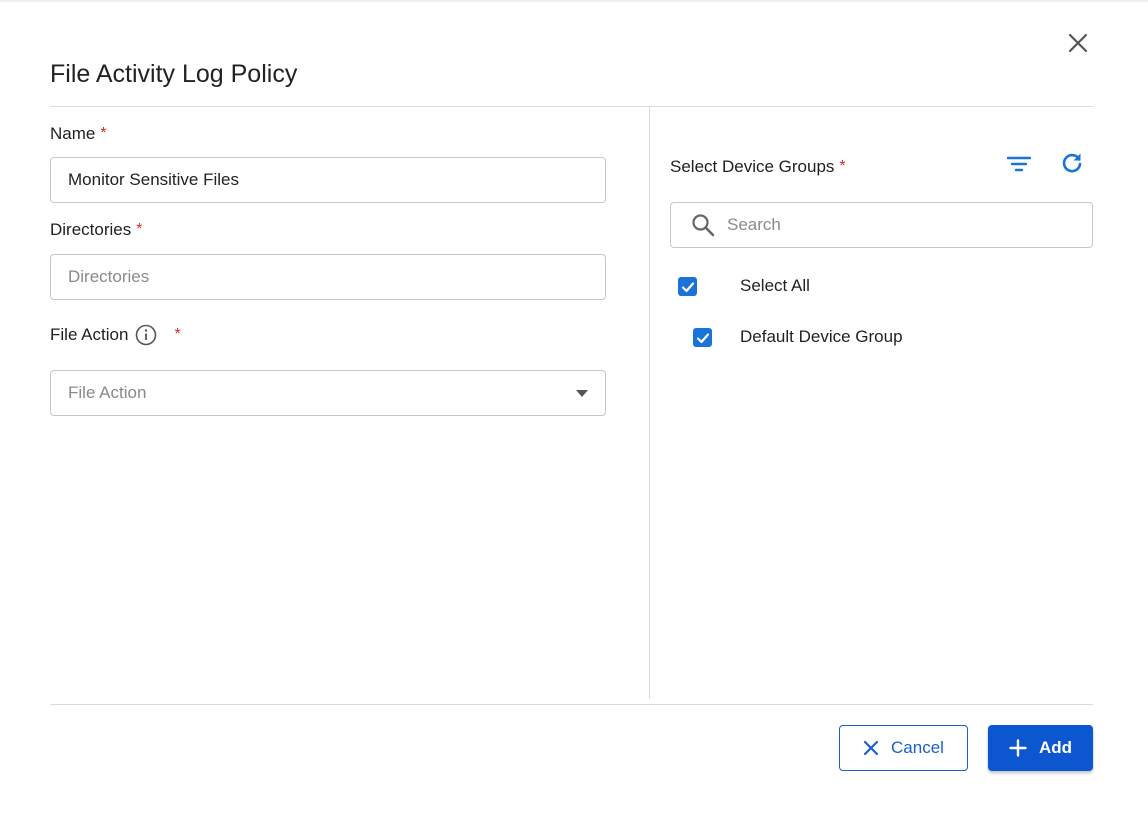  What do you see at coordinates (328, 393) in the screenshot?
I see `file-action-dropdown: File Action` at bounding box center [328, 393].